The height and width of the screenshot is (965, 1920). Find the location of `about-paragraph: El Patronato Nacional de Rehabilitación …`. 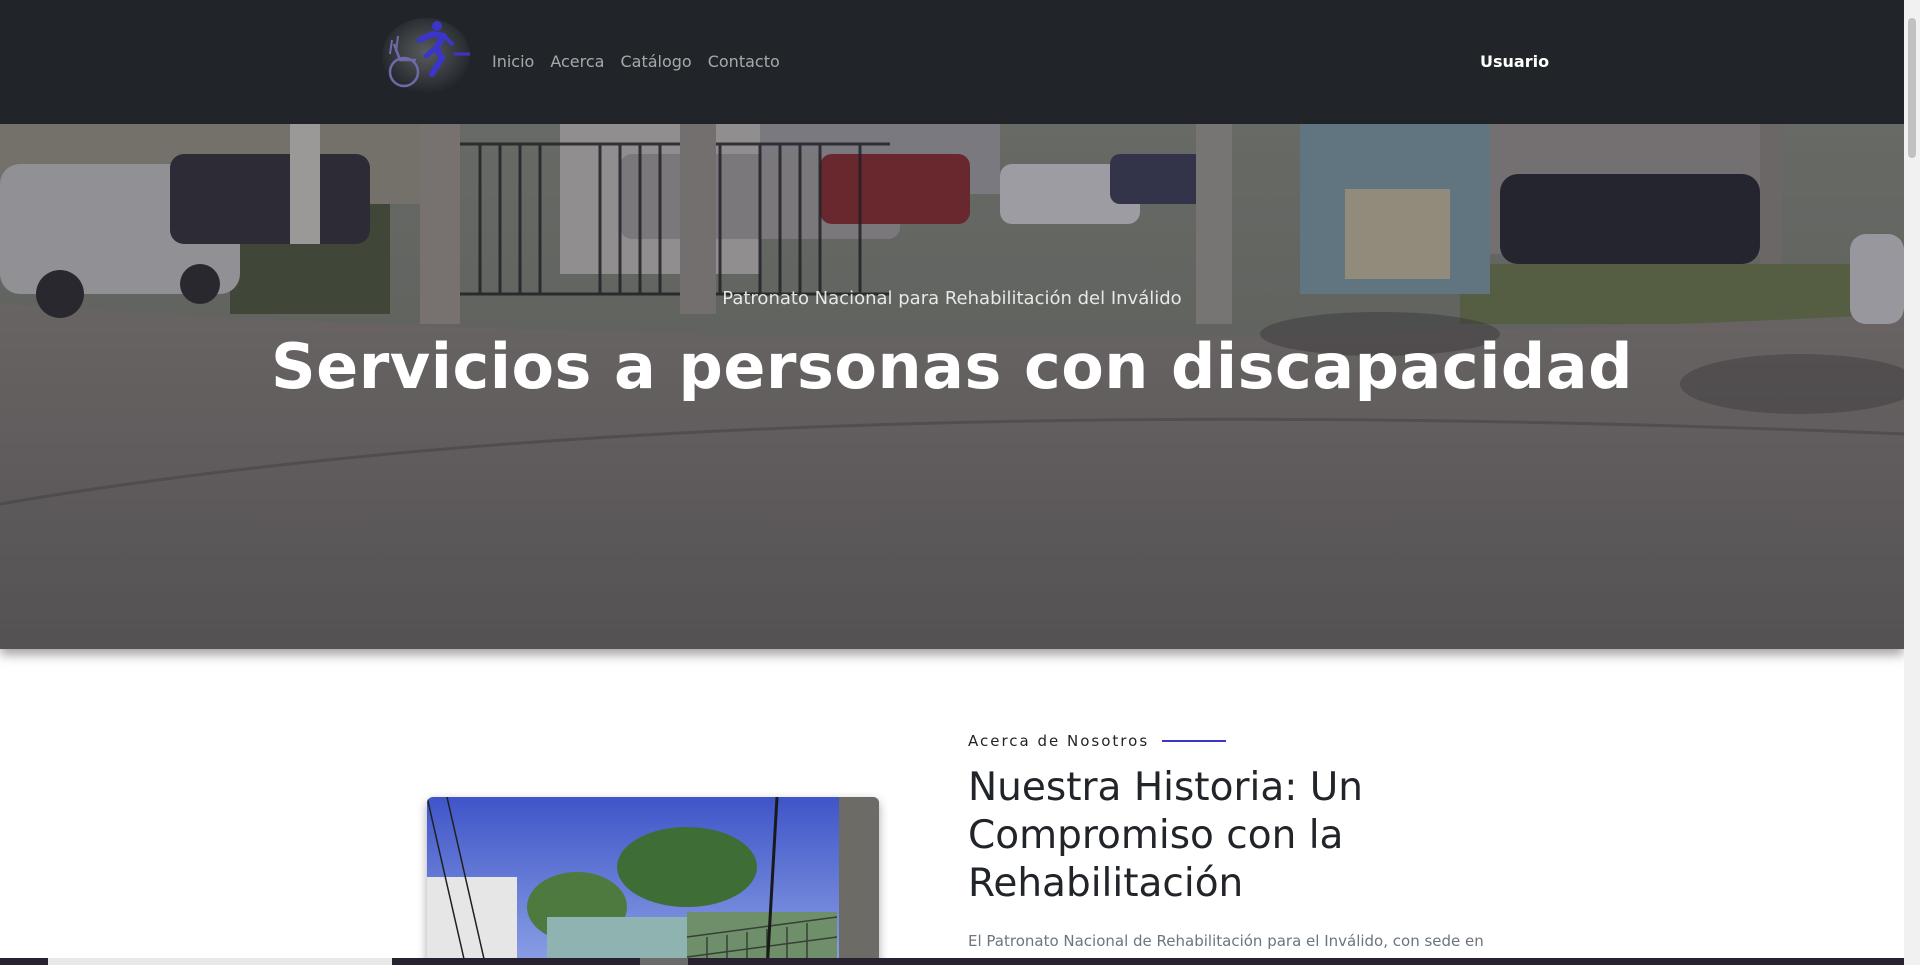

about-paragraph: El Patronato Nacional de Rehabilitación … is located at coordinates (1226, 941).